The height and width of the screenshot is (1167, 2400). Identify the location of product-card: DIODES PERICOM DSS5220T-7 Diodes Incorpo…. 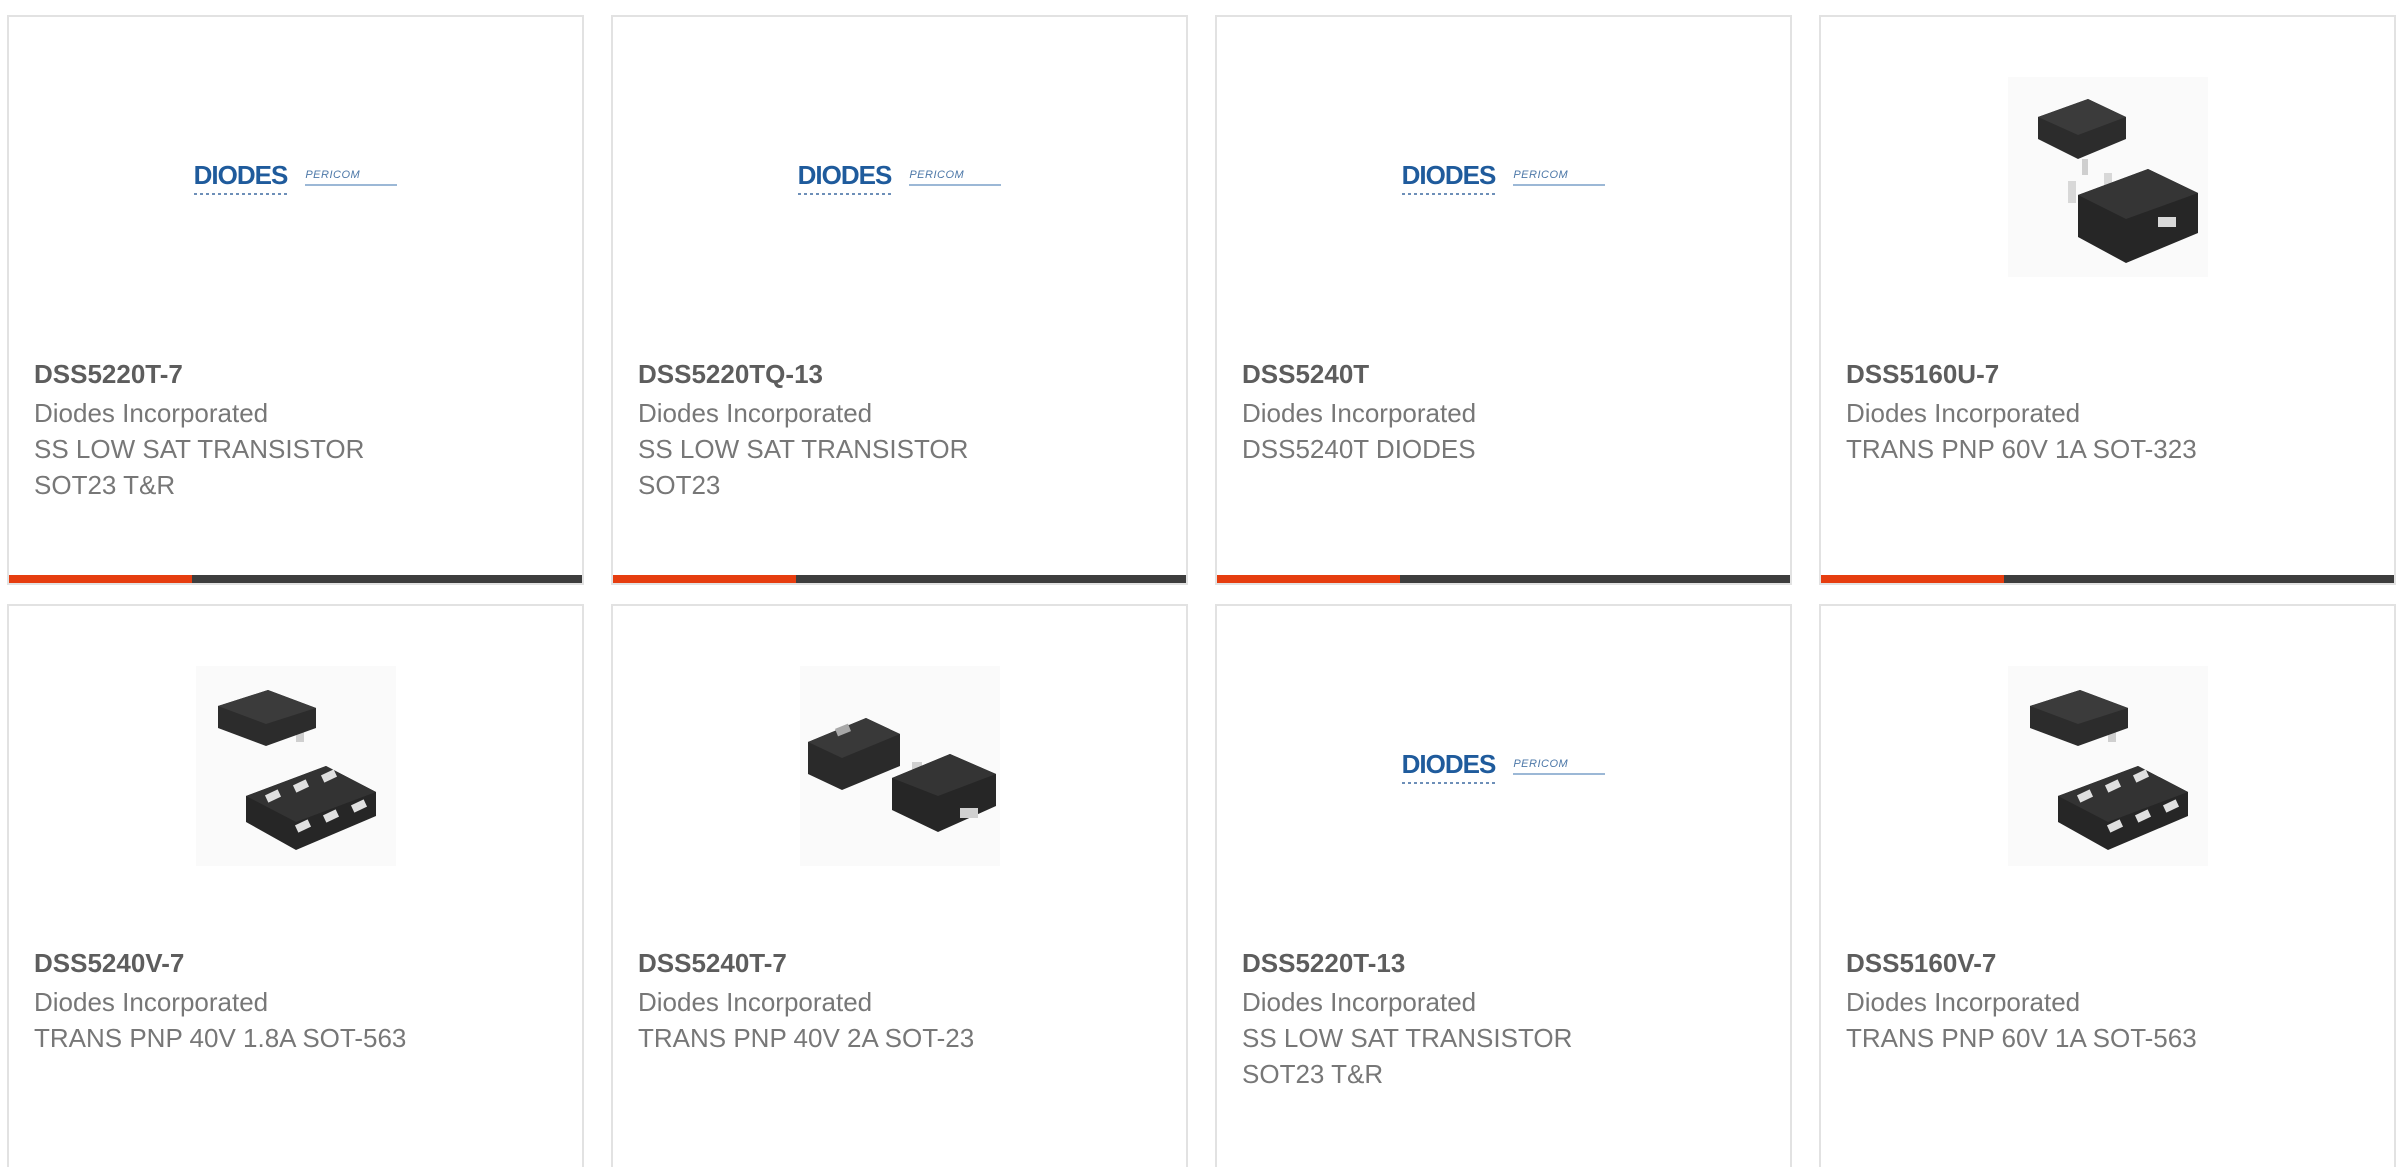
(295, 300).